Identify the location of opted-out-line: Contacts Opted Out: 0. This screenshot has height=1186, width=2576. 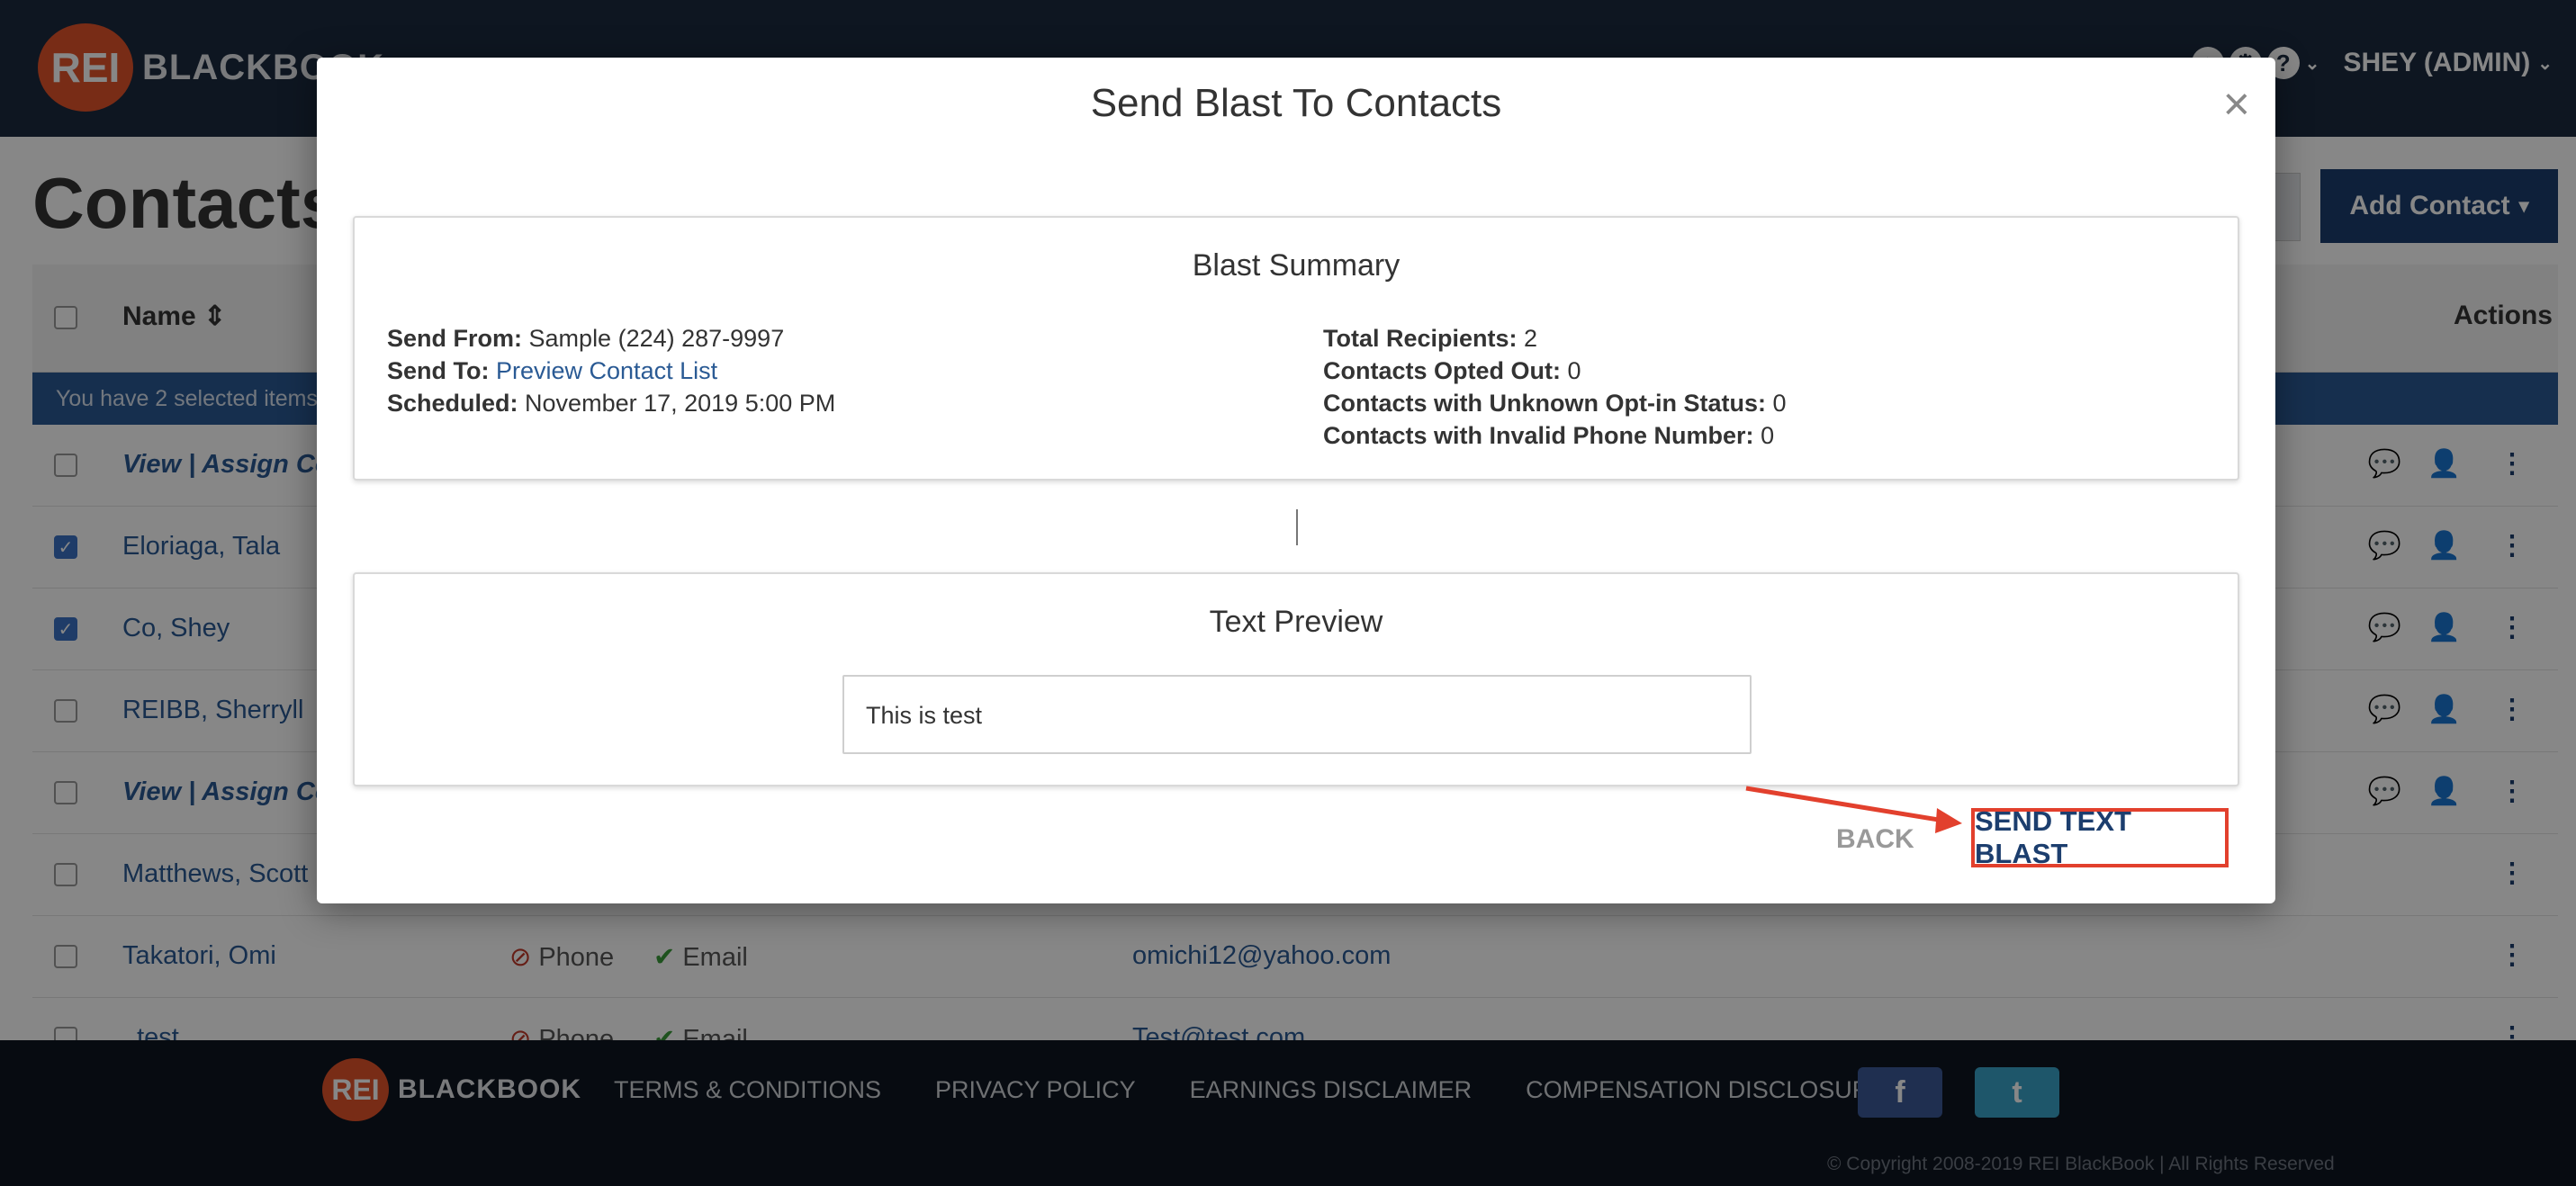
(1452, 370).